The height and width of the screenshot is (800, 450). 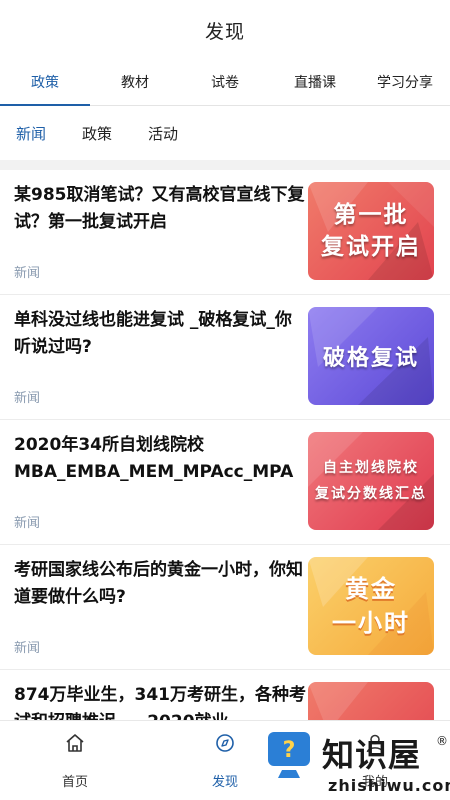 I want to click on article-thumbnail: 第一批 复试开启, so click(x=371, y=231).